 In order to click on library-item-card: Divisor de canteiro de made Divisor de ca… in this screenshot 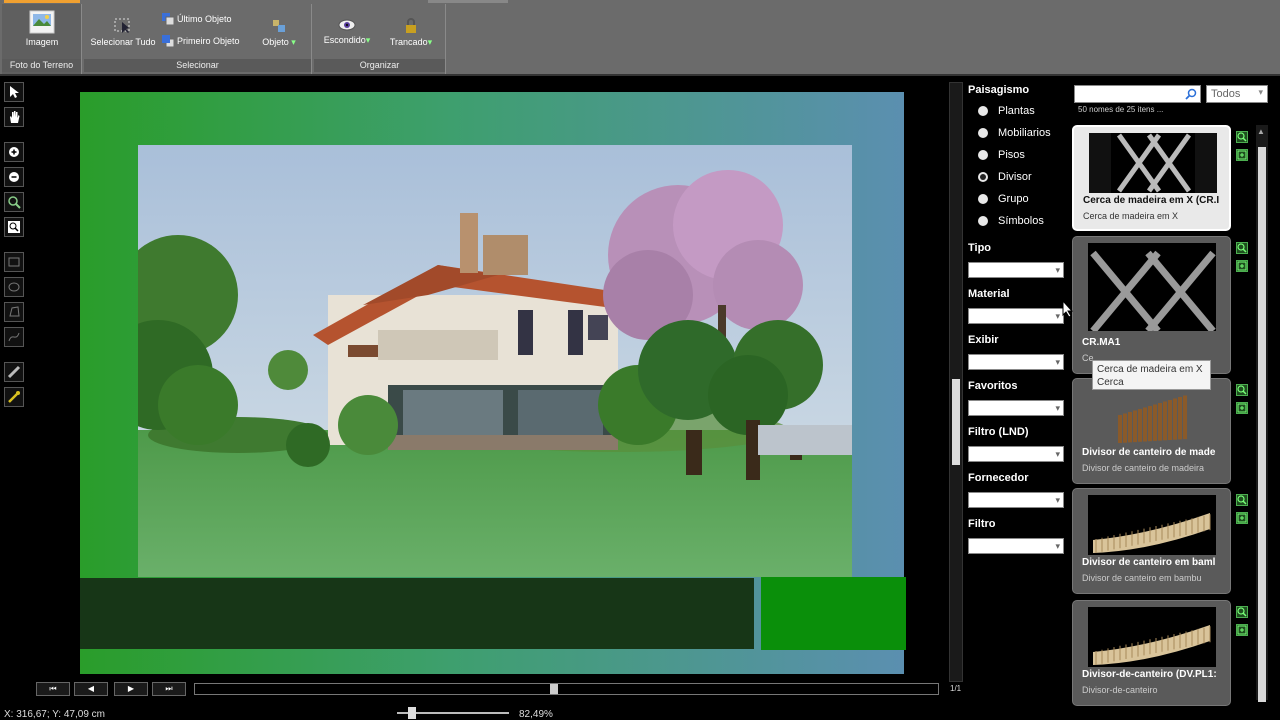, I will do `click(1151, 431)`.